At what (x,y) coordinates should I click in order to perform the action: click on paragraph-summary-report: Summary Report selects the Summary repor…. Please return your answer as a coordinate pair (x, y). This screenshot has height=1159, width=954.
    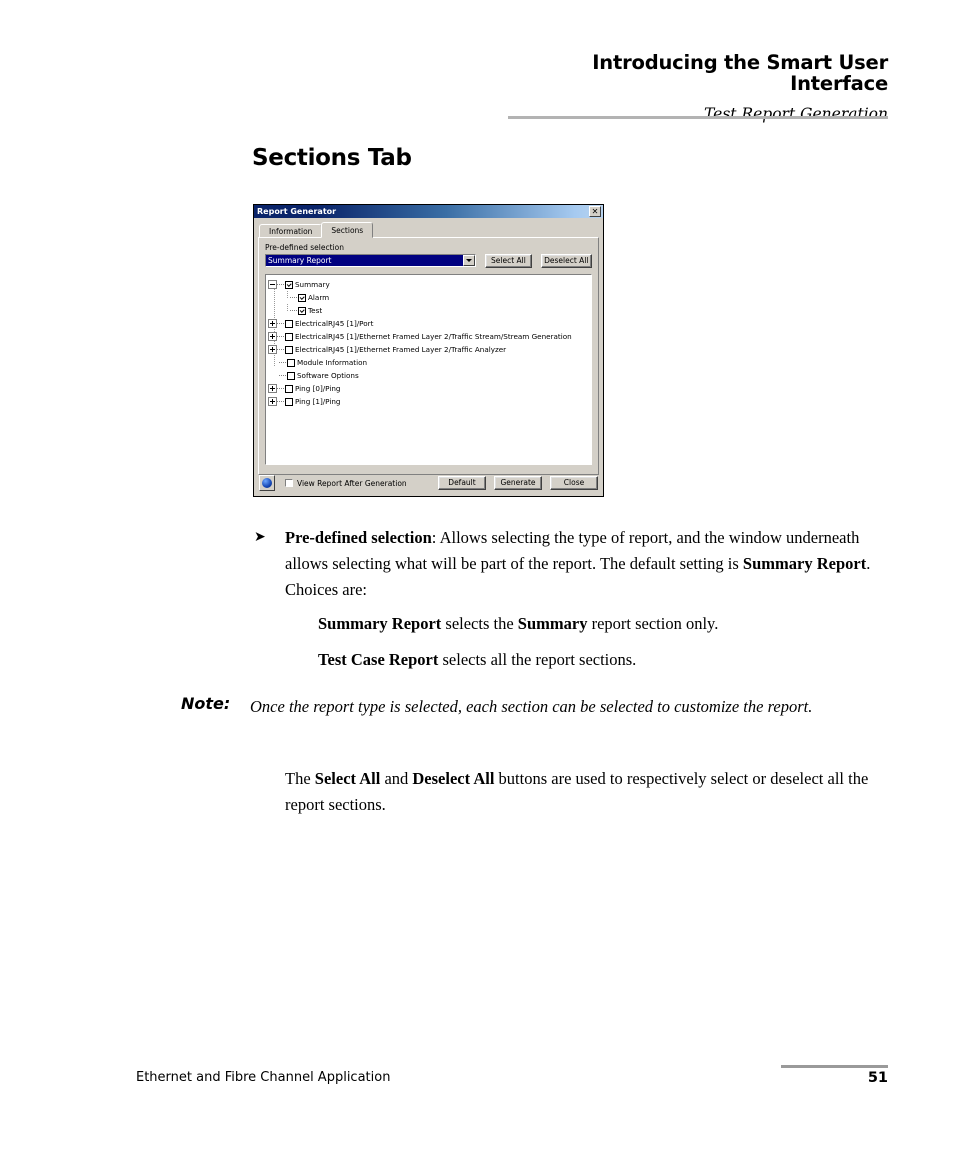
    Looking at the image, I should click on (603, 624).